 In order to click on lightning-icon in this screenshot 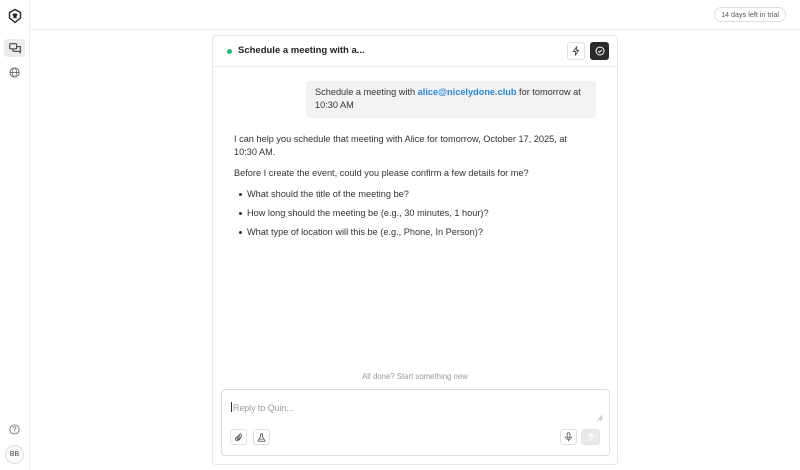, I will do `click(576, 51)`.